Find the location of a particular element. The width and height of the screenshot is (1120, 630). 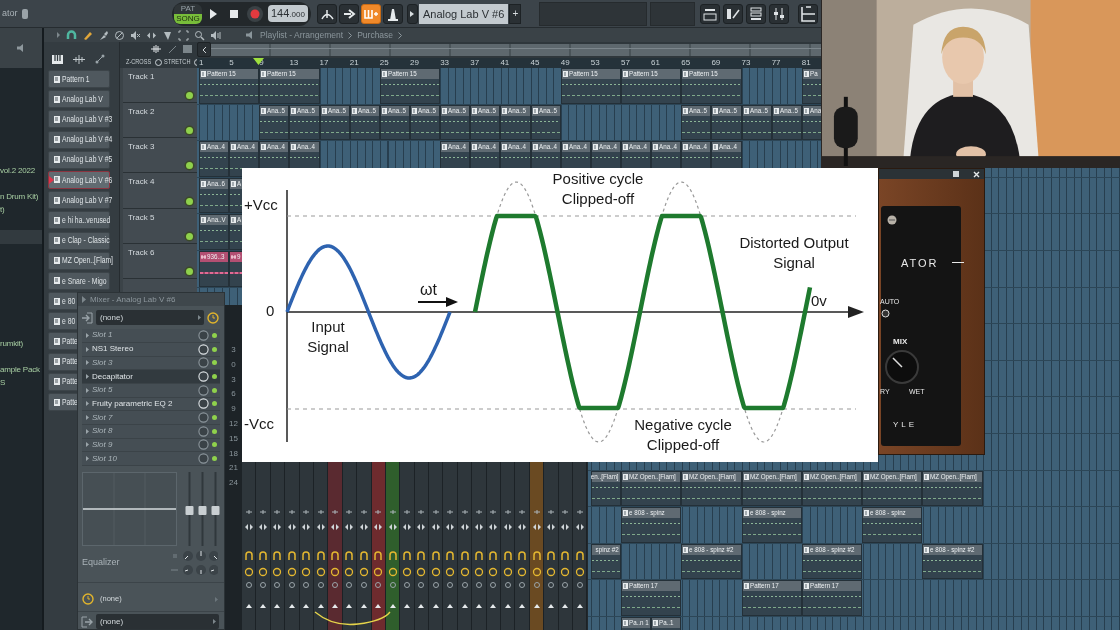

tempo-decimals: .000 is located at coordinates (297, 15).